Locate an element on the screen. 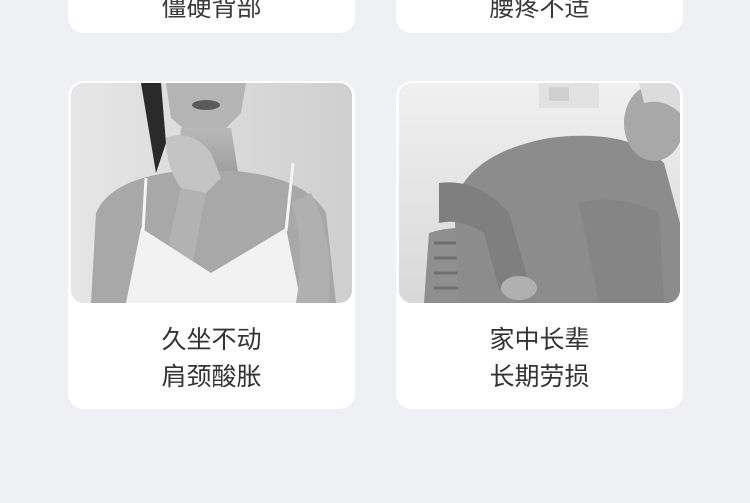  card-caption: 僵硬背部 is located at coordinates (211, 11).